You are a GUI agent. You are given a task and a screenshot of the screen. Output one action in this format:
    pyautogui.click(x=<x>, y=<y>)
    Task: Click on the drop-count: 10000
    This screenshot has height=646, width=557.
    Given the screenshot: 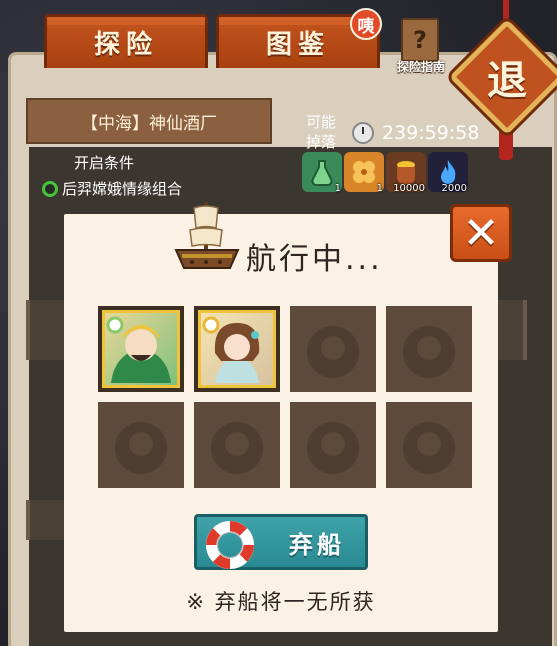 What is the action you would take?
    pyautogui.click(x=409, y=188)
    